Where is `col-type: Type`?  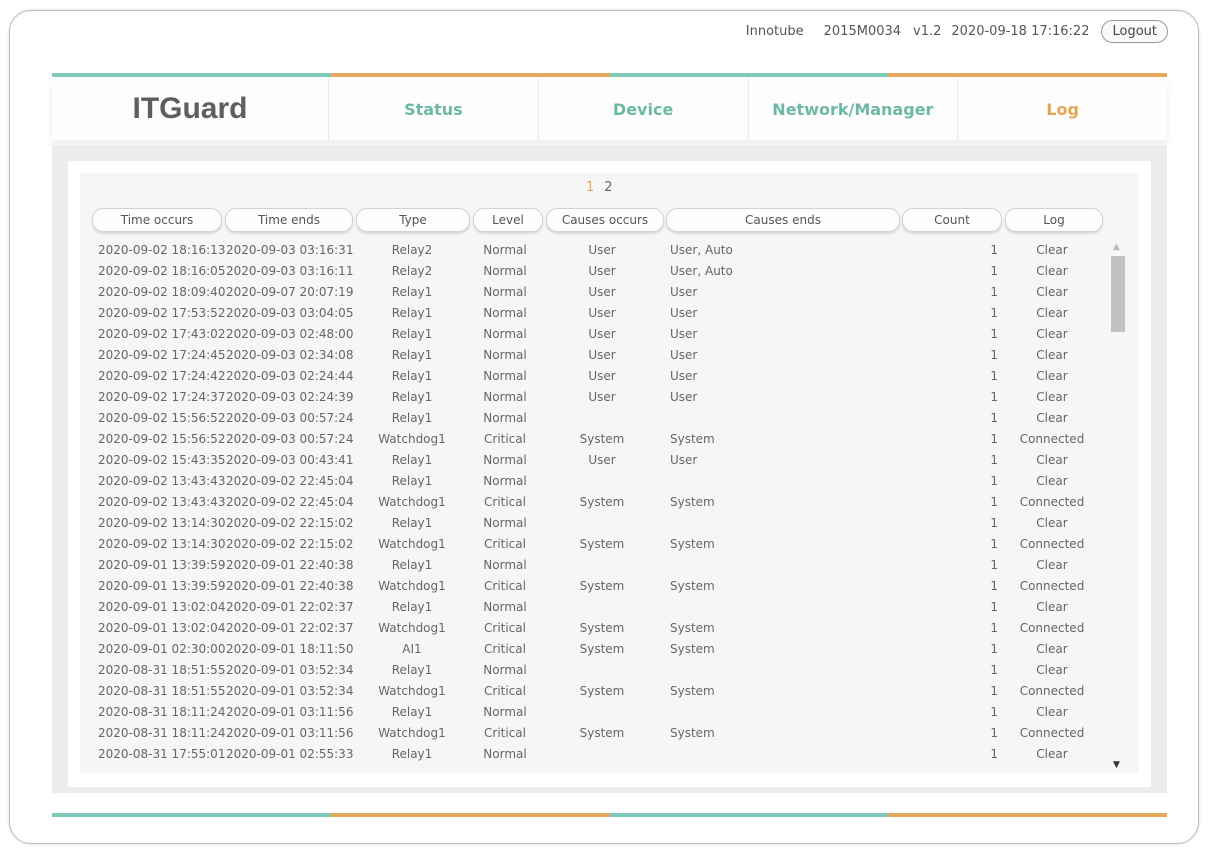
col-type: Type is located at coordinates (413, 220).